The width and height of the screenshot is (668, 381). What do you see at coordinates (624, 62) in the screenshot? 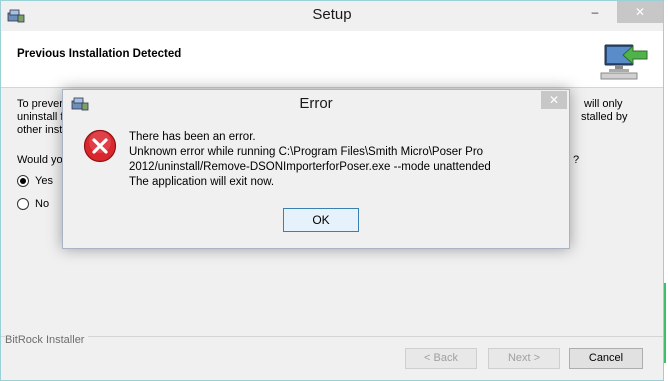
I see `computer-arrow-icon` at bounding box center [624, 62].